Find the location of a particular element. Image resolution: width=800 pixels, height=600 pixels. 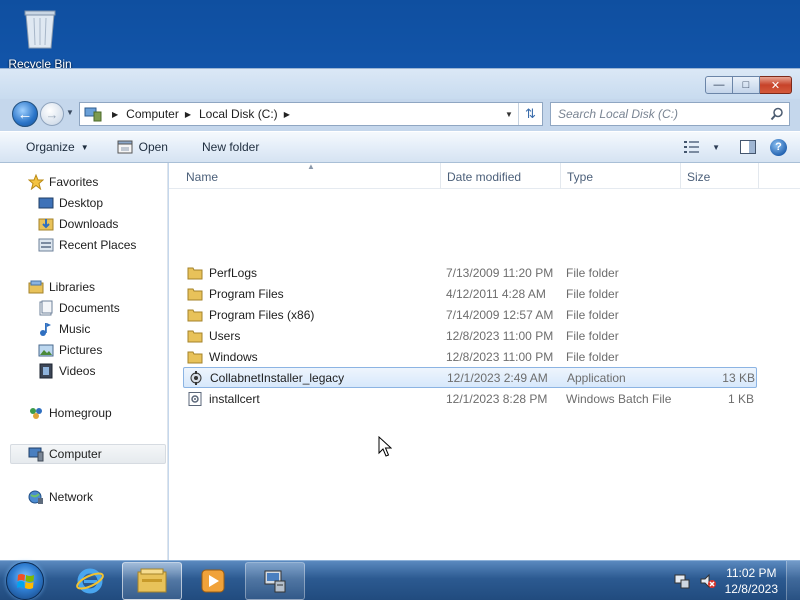

file-date: 4/12/2011 4:28 AM is located at coordinates (496, 293).